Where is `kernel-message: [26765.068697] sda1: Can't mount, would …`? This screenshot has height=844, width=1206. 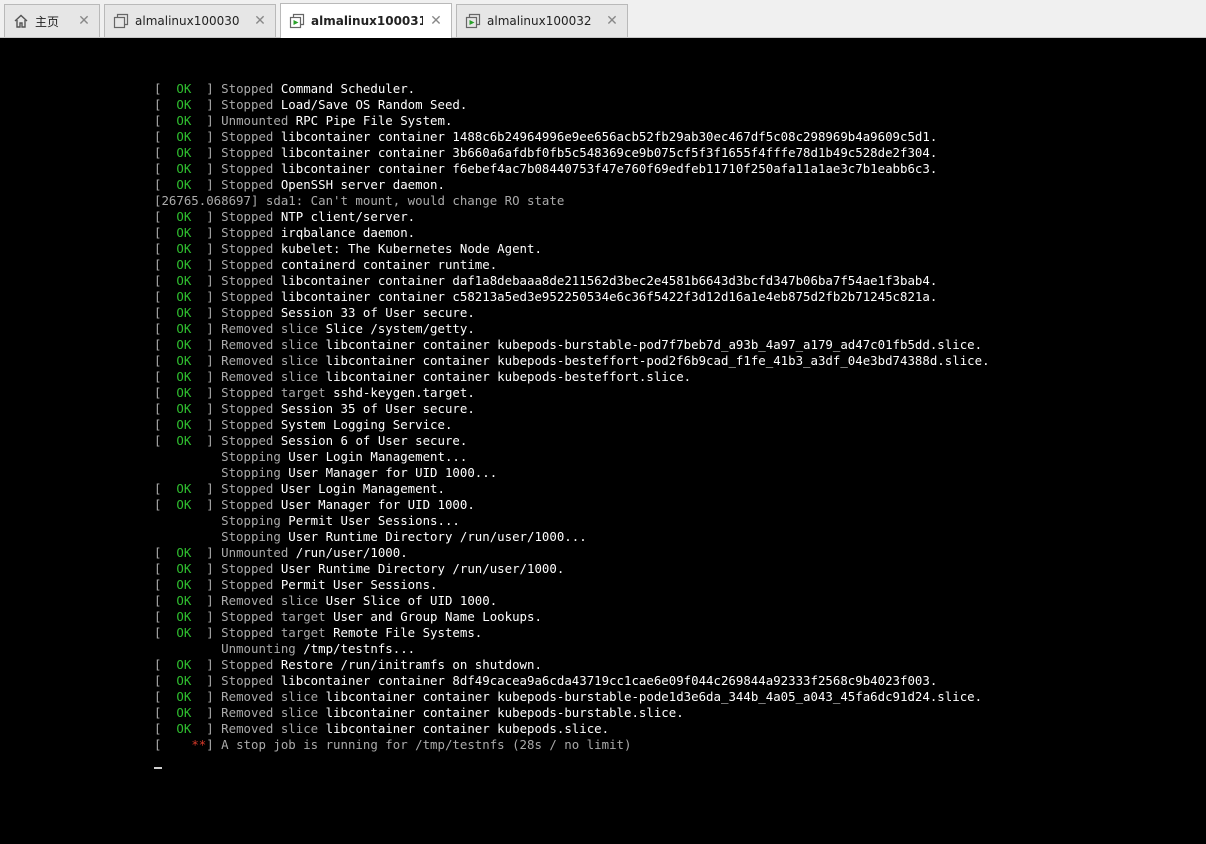 kernel-message: [26765.068697] sda1: Can't mount, would … is located at coordinates (359, 200).